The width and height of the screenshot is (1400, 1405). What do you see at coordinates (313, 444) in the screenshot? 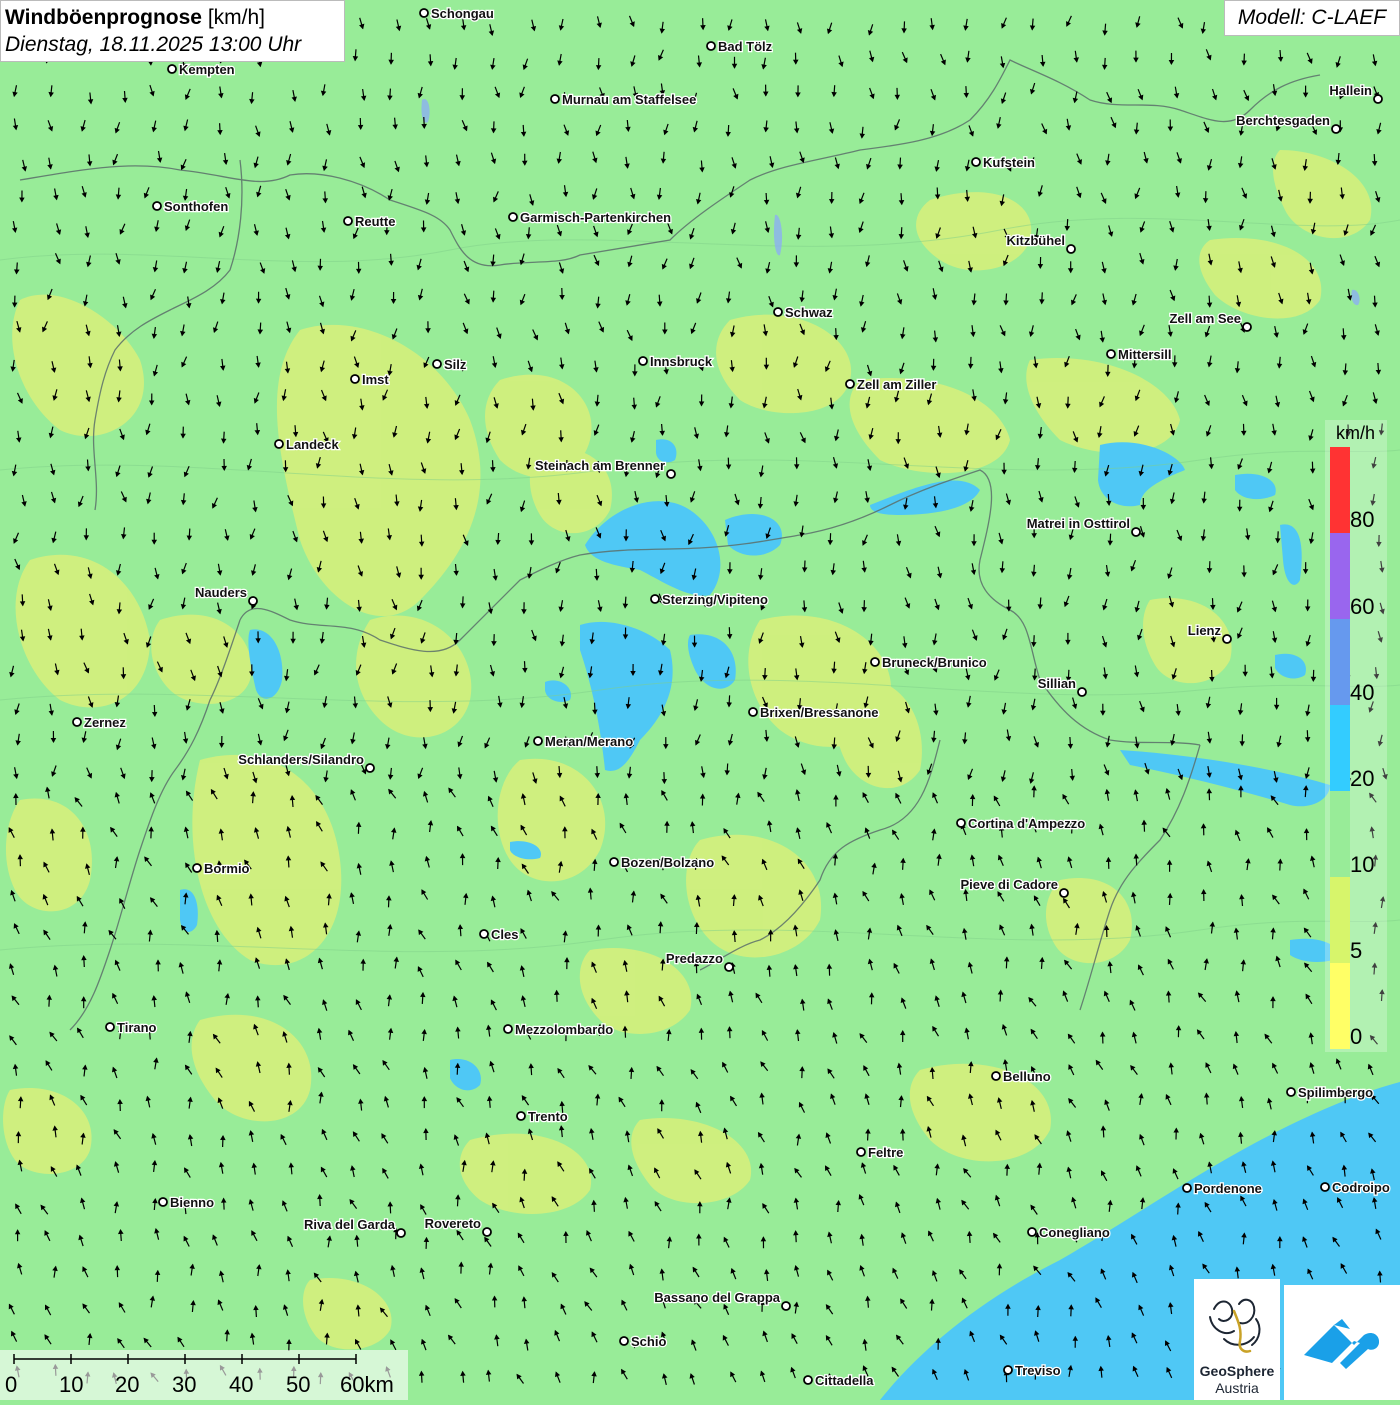
I see `city-label: Landeck` at bounding box center [313, 444].